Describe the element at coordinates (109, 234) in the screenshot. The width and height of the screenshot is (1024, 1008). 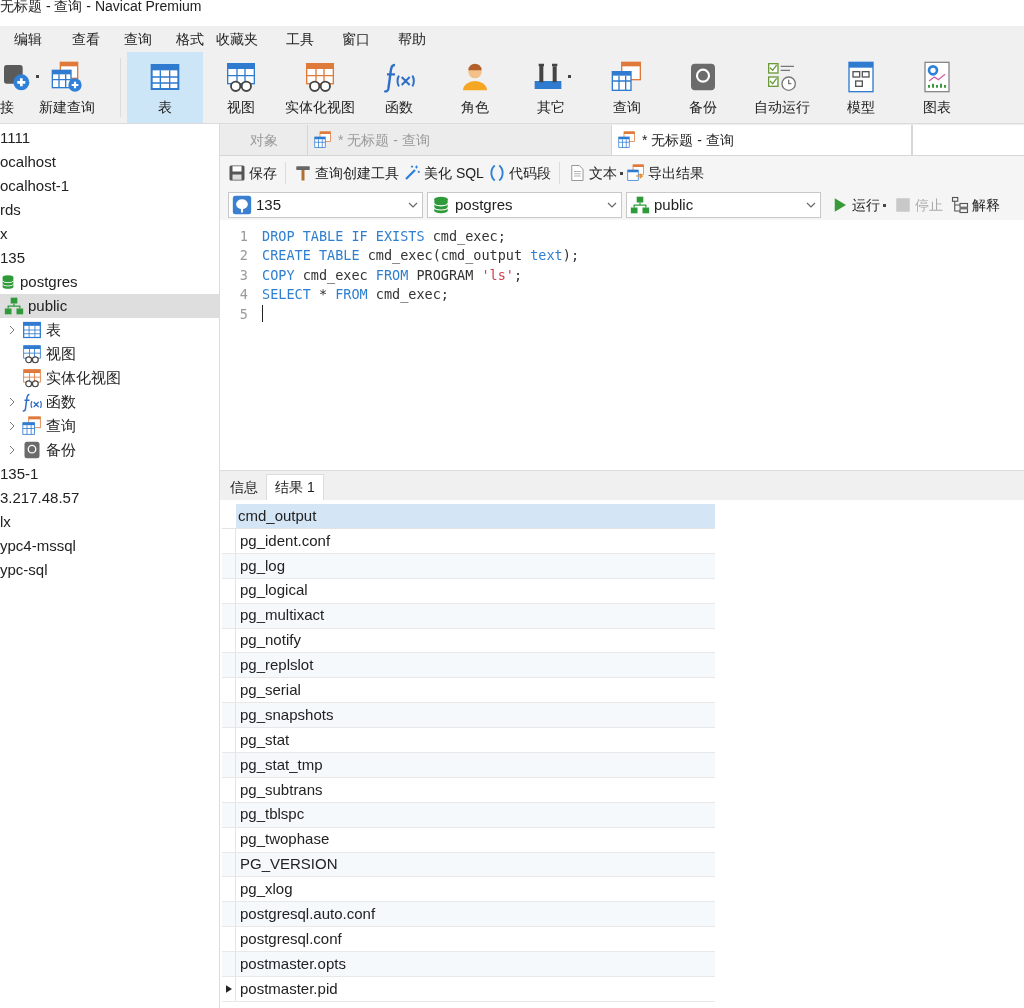
I see `tree-item: x` at that location.